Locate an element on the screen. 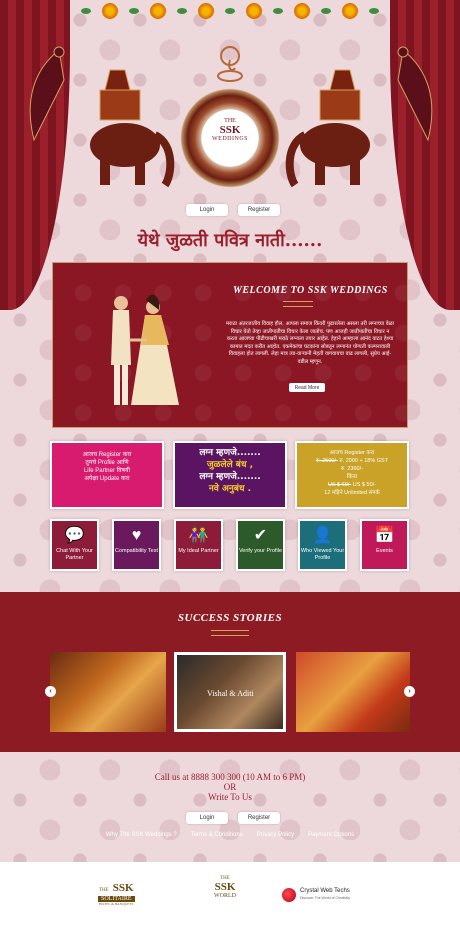  promo3-new-price-usd: US $ 50/- is located at coordinates (364, 485).